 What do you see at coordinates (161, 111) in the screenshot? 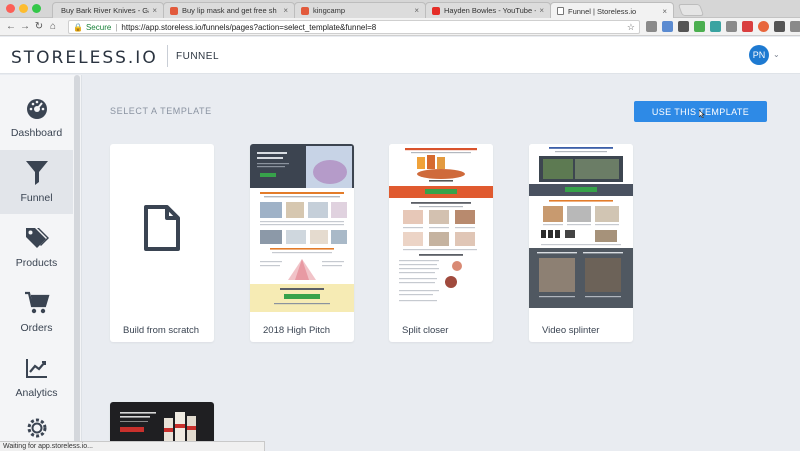
I see `page-heading: SELECT A TEMPLATE` at bounding box center [161, 111].